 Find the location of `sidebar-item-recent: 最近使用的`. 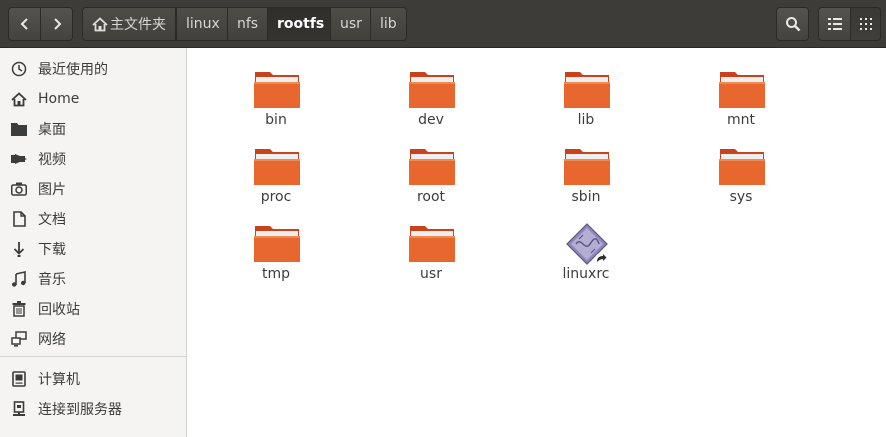

sidebar-item-recent: 最近使用的 is located at coordinates (93, 69).